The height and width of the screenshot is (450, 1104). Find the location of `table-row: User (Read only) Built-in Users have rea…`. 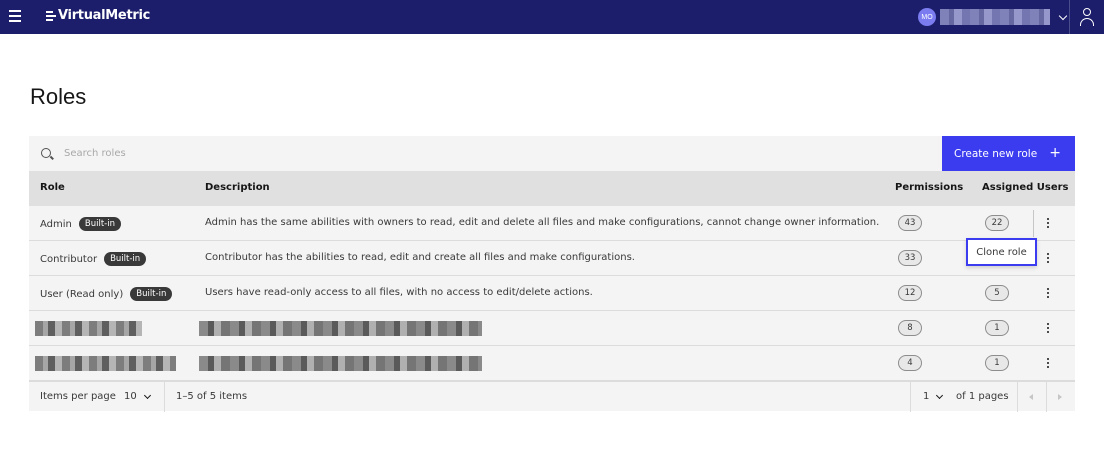

table-row: User (Read only) Built-in Users have rea… is located at coordinates (552, 293).